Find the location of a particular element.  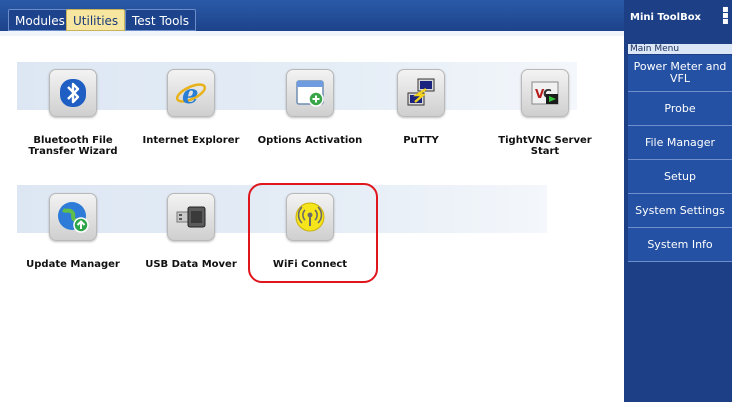

toolbox-item-file-manager: File Manager is located at coordinates (680, 143).